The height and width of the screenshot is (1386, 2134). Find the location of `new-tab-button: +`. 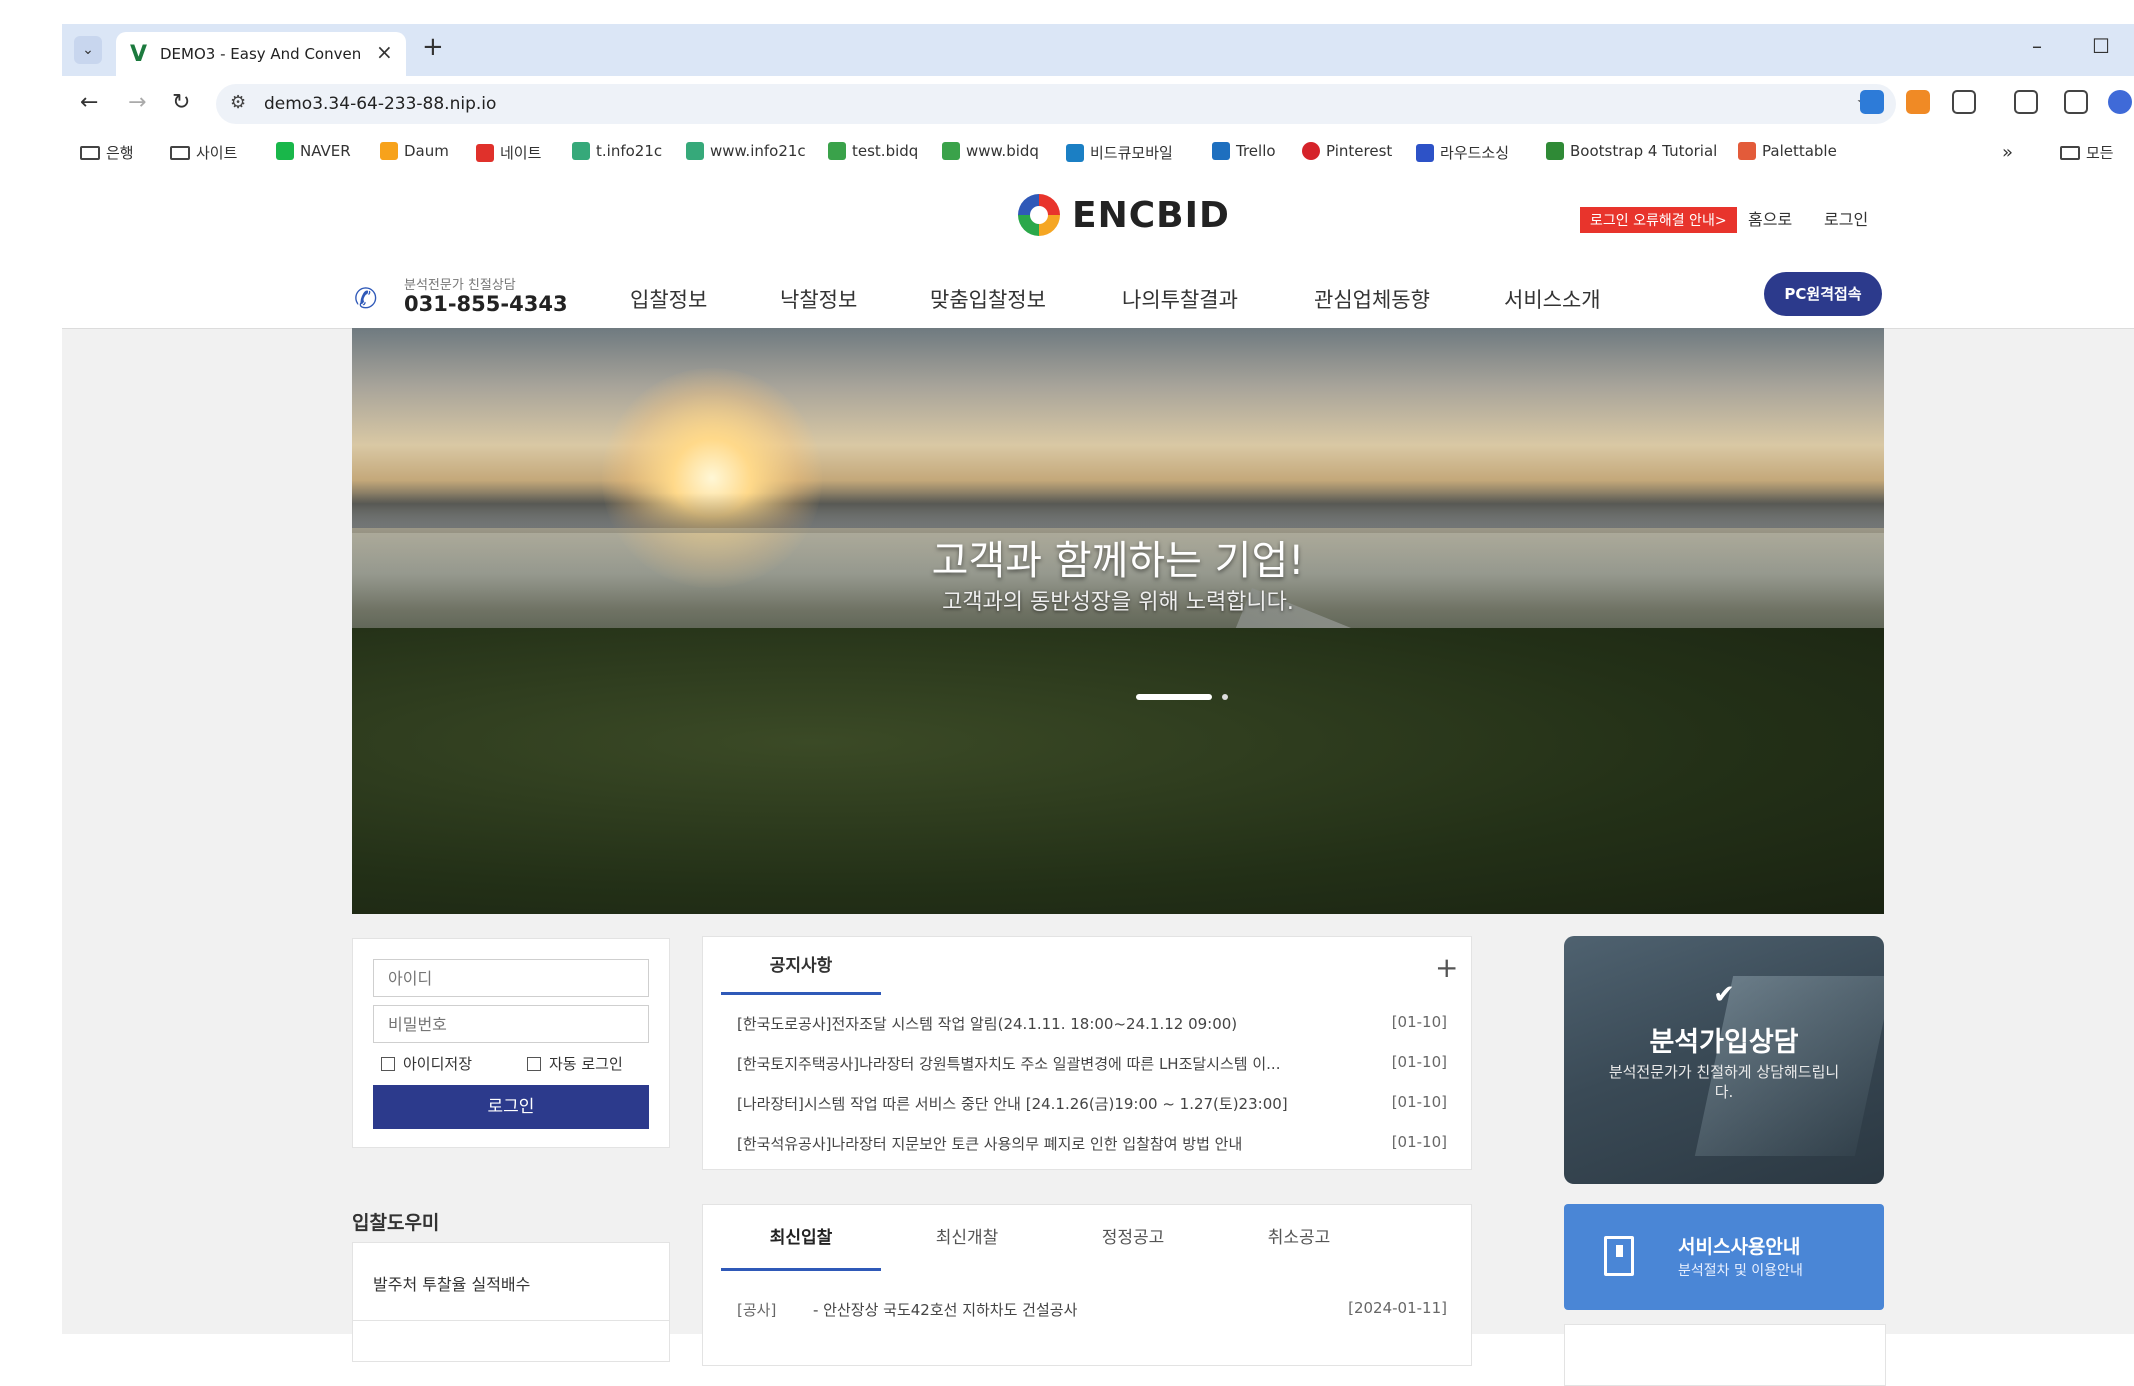

new-tab-button: + is located at coordinates (433, 47).